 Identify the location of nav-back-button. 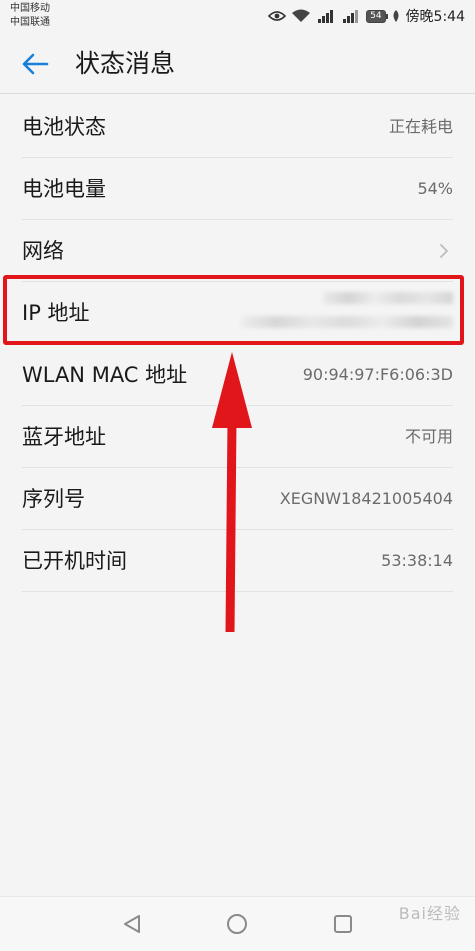
(132, 924).